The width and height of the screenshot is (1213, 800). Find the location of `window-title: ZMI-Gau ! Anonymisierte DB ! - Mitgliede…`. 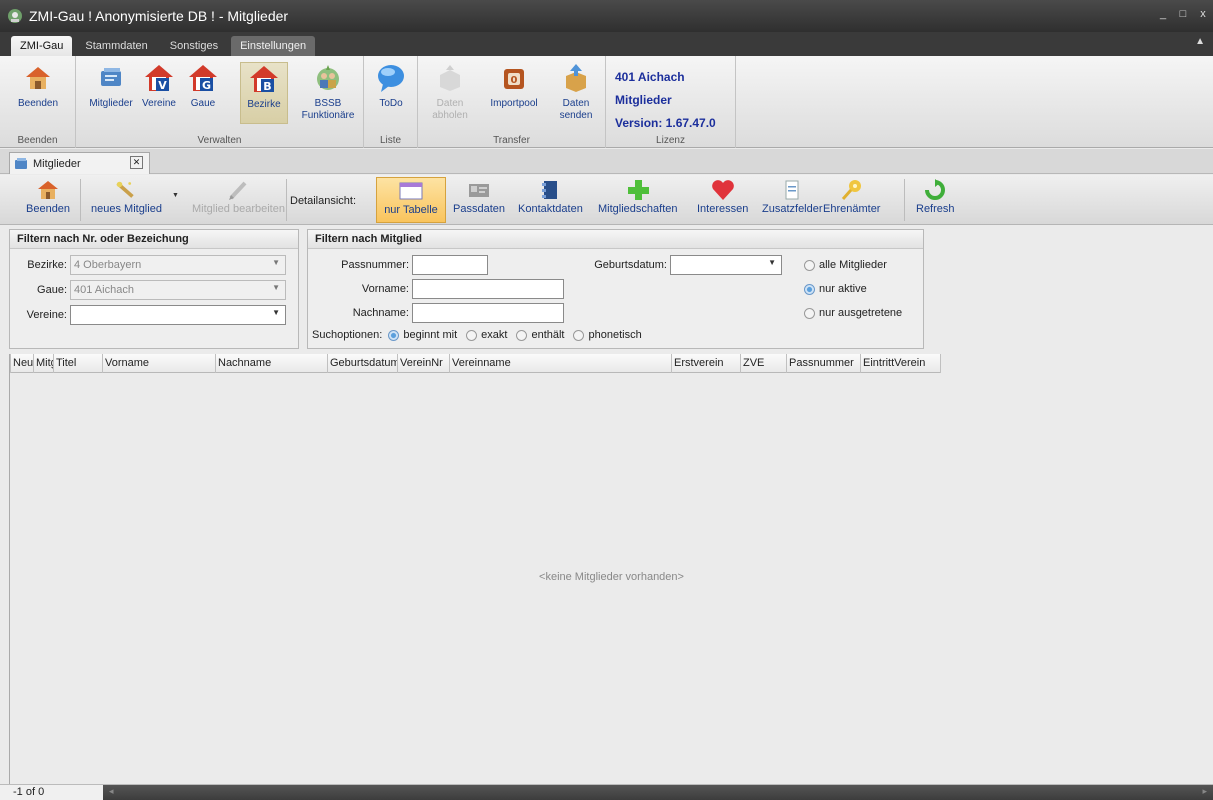

window-title: ZMI-Gau ! Anonymisierte DB ! - Mitgliede… is located at coordinates (159, 16).